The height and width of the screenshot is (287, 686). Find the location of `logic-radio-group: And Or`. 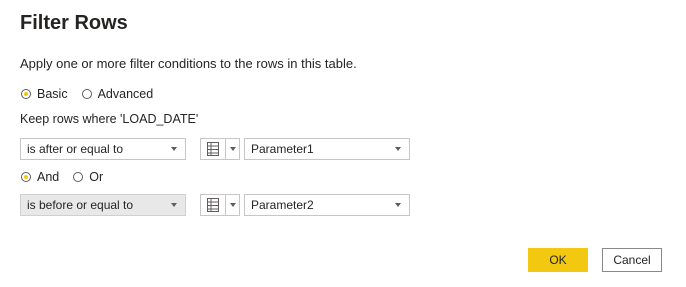

logic-radio-group: And Or is located at coordinates (69, 177).